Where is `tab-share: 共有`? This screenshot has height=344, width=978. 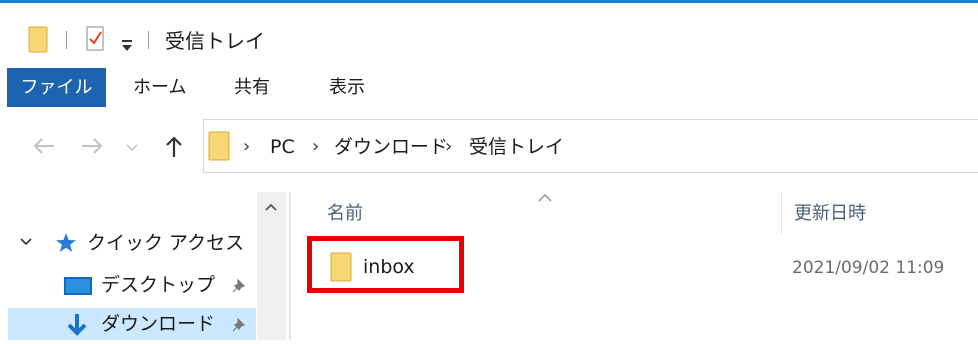
tab-share: 共有 is located at coordinates (252, 87).